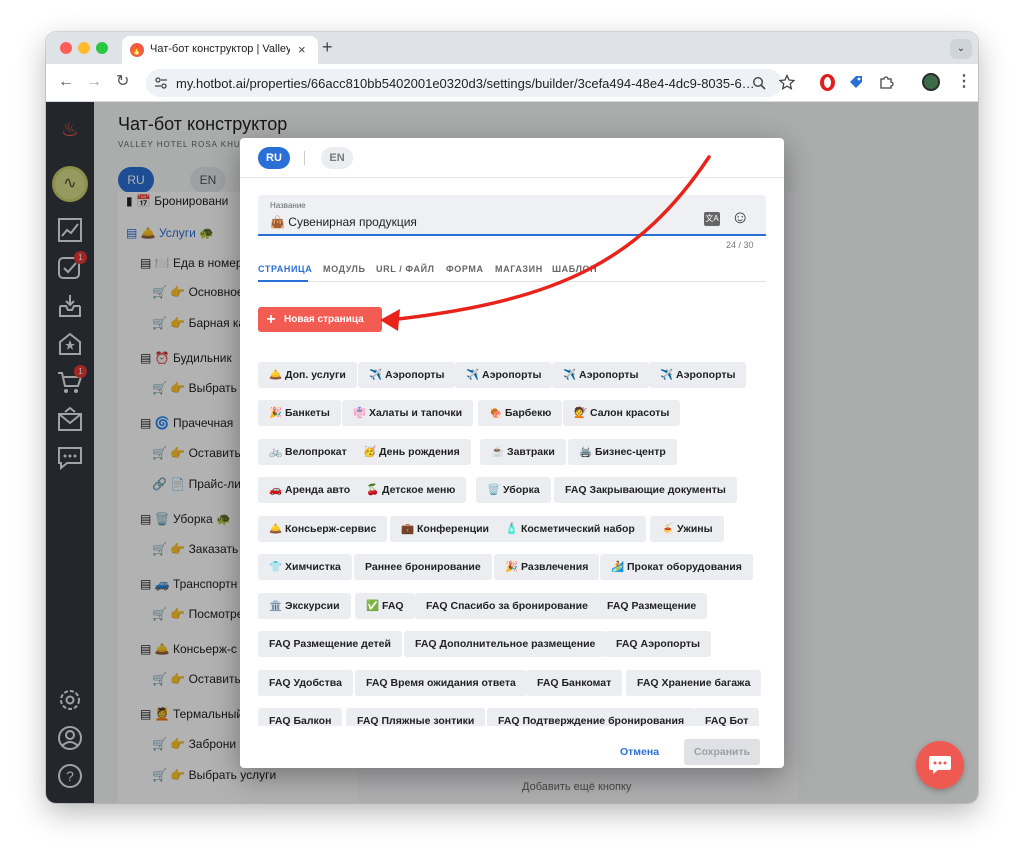 The height and width of the screenshot is (864, 1024). What do you see at coordinates (310, 490) in the screenshot?
I see `page-chip: 🚗 Аренда авто` at bounding box center [310, 490].